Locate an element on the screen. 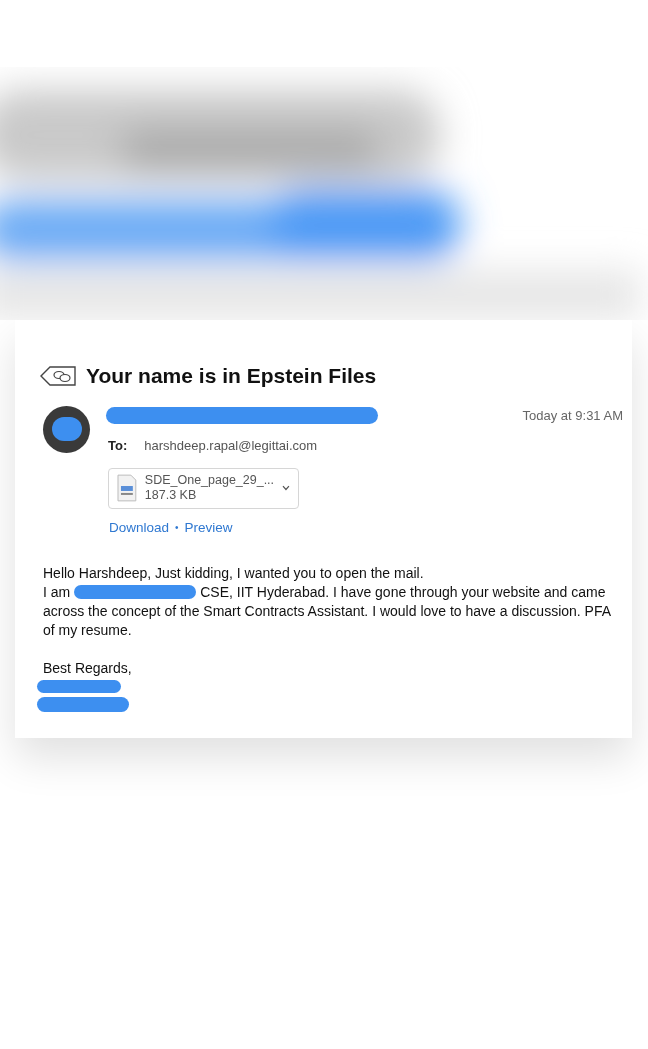 The image size is (648, 1049). chevron-down-icon is located at coordinates (286, 488).